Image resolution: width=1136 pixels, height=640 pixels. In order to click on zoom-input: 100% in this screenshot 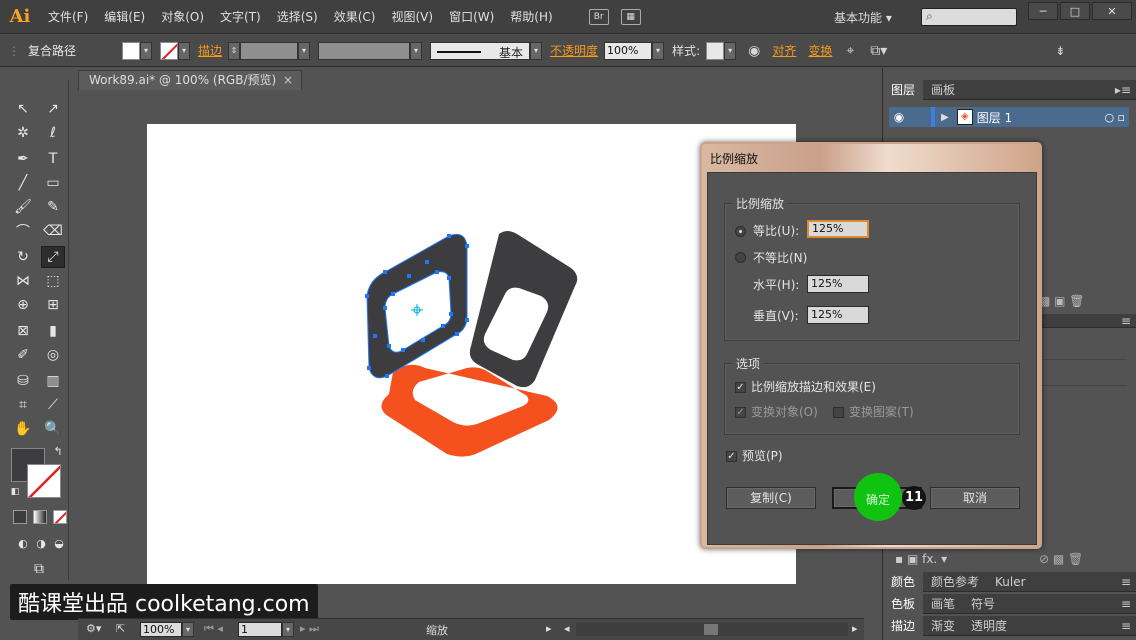, I will do `click(161, 629)`.